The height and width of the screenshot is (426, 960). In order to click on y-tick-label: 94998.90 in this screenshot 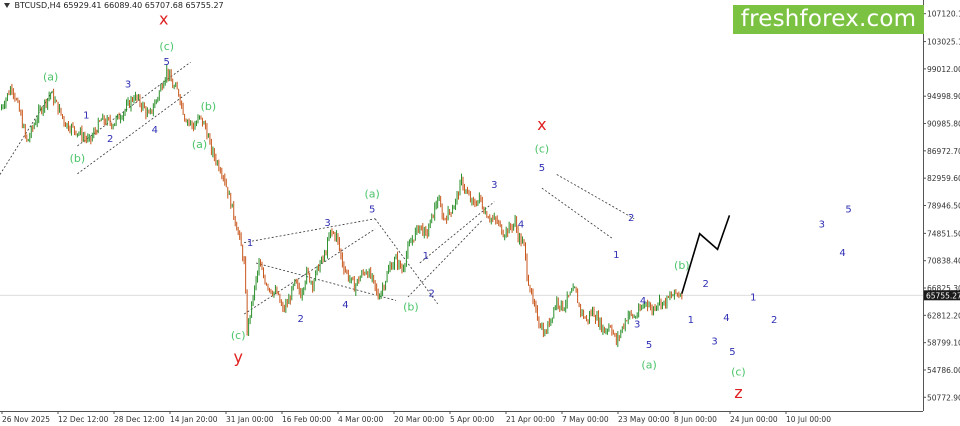, I will do `click(943, 96)`.